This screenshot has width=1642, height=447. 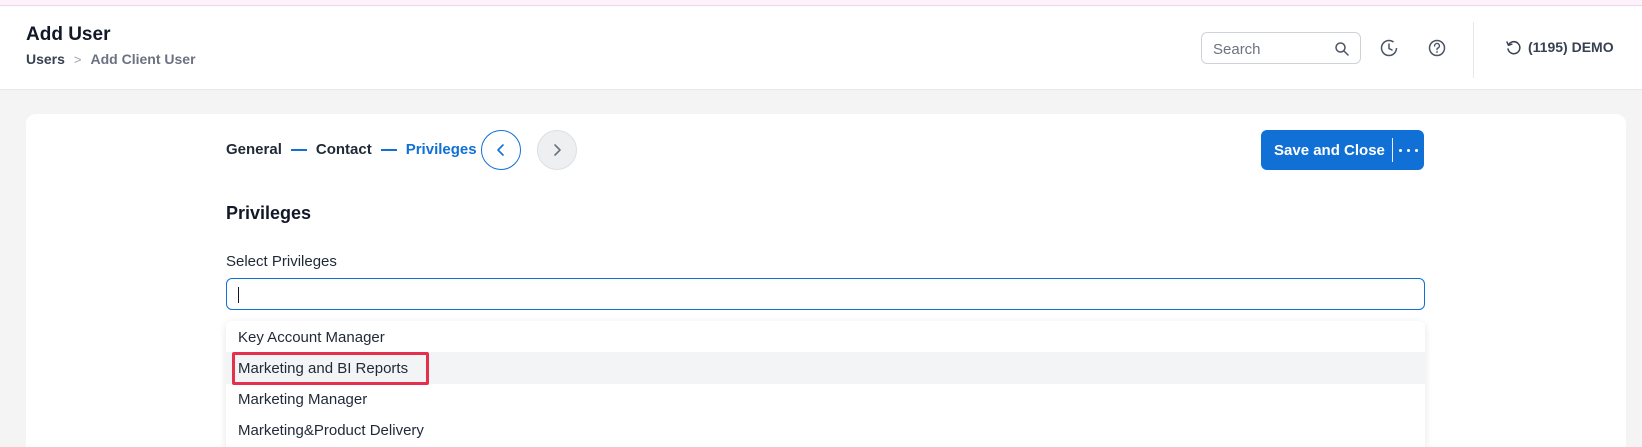 I want to click on dropdown-option: Marketing Manager, so click(x=825, y=399).